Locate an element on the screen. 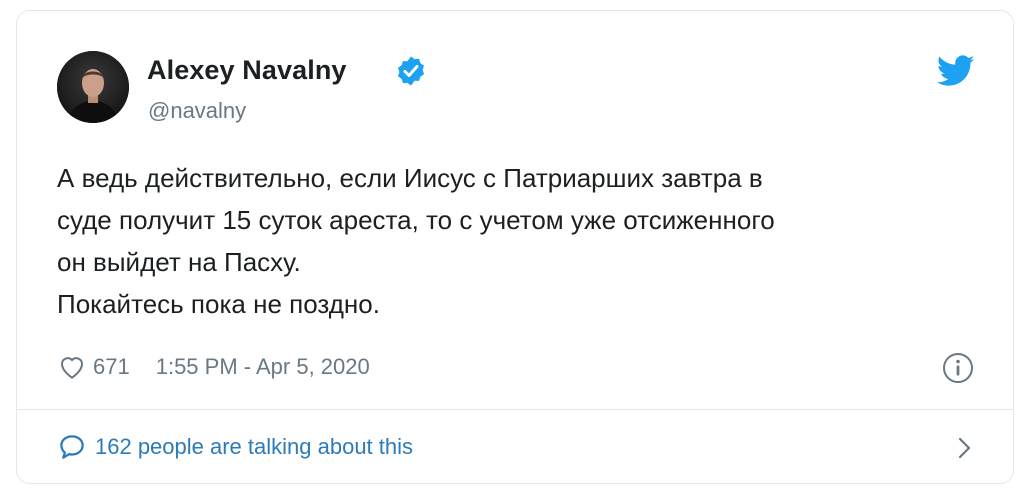 The width and height of the screenshot is (1030, 496). like-count: 671 is located at coordinates (111, 367).